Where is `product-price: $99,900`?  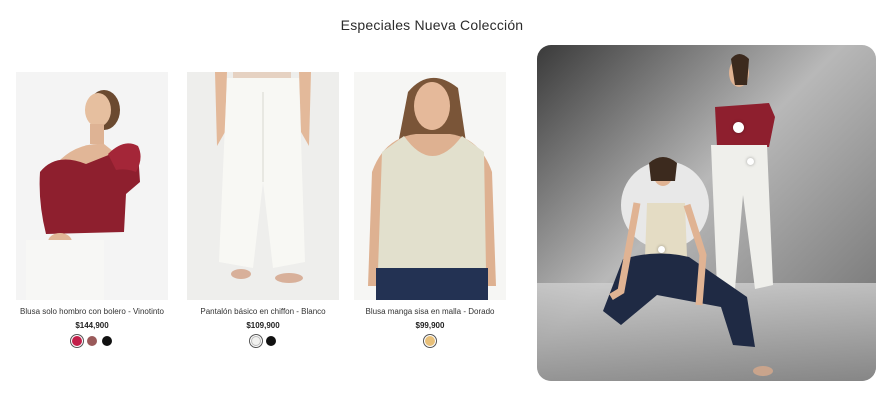
product-price: $99,900 is located at coordinates (430, 325).